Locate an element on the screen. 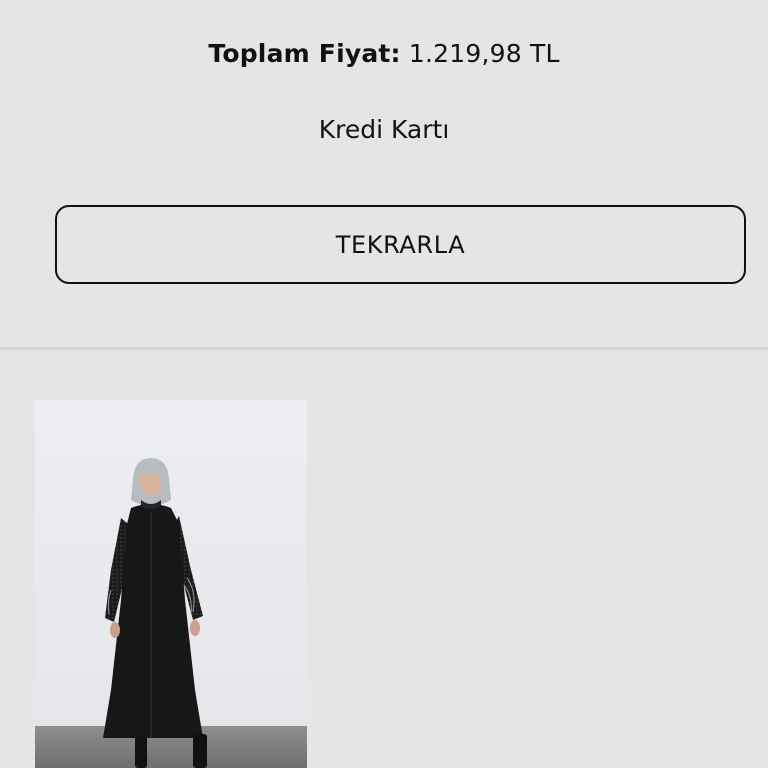  total-price-label: Toplam Fiyat: is located at coordinates (304, 53).